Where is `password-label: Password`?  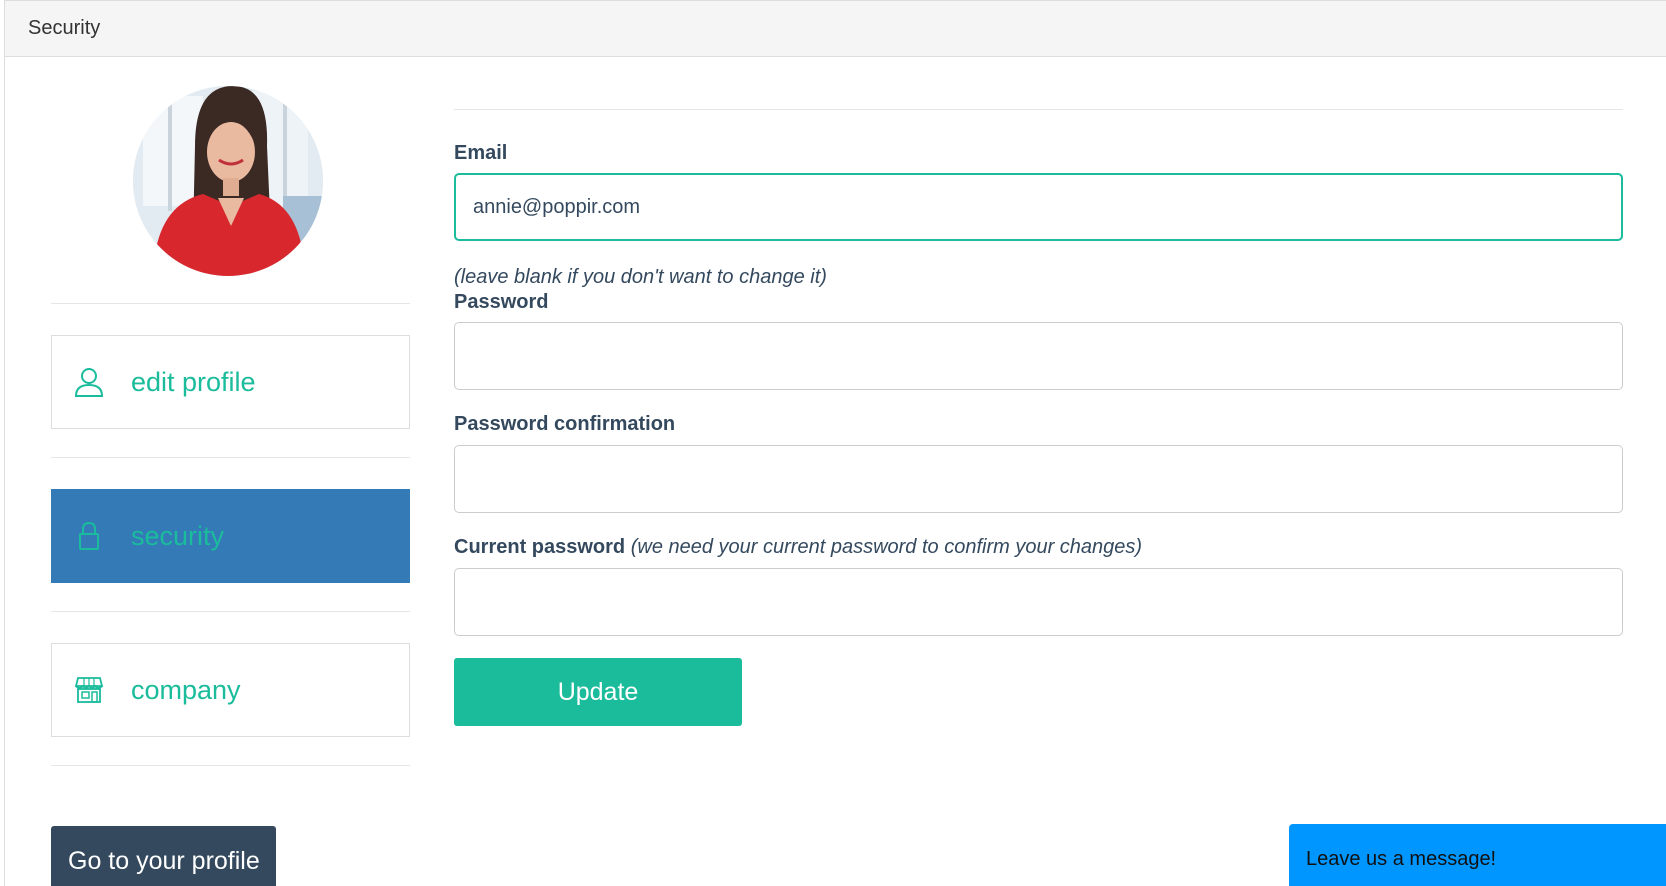 password-label: Password is located at coordinates (501, 302).